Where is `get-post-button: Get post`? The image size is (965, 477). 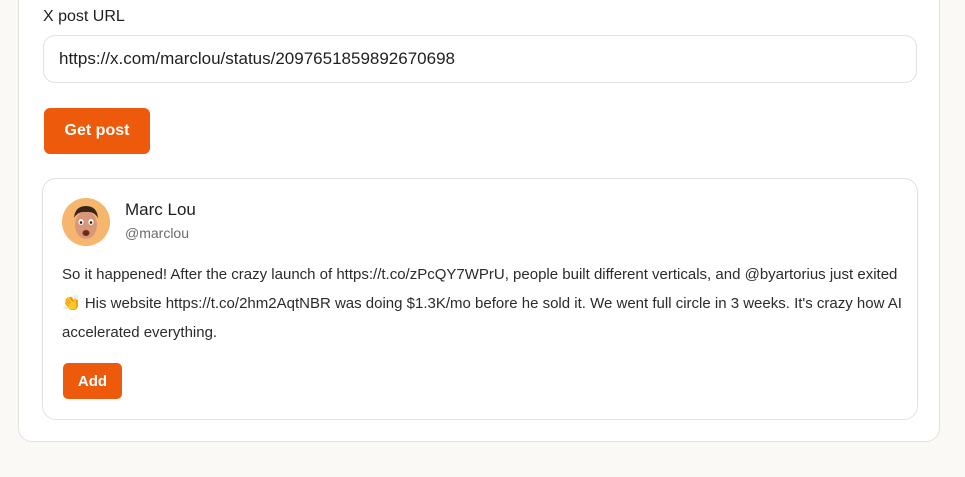
get-post-button: Get post is located at coordinates (97, 131).